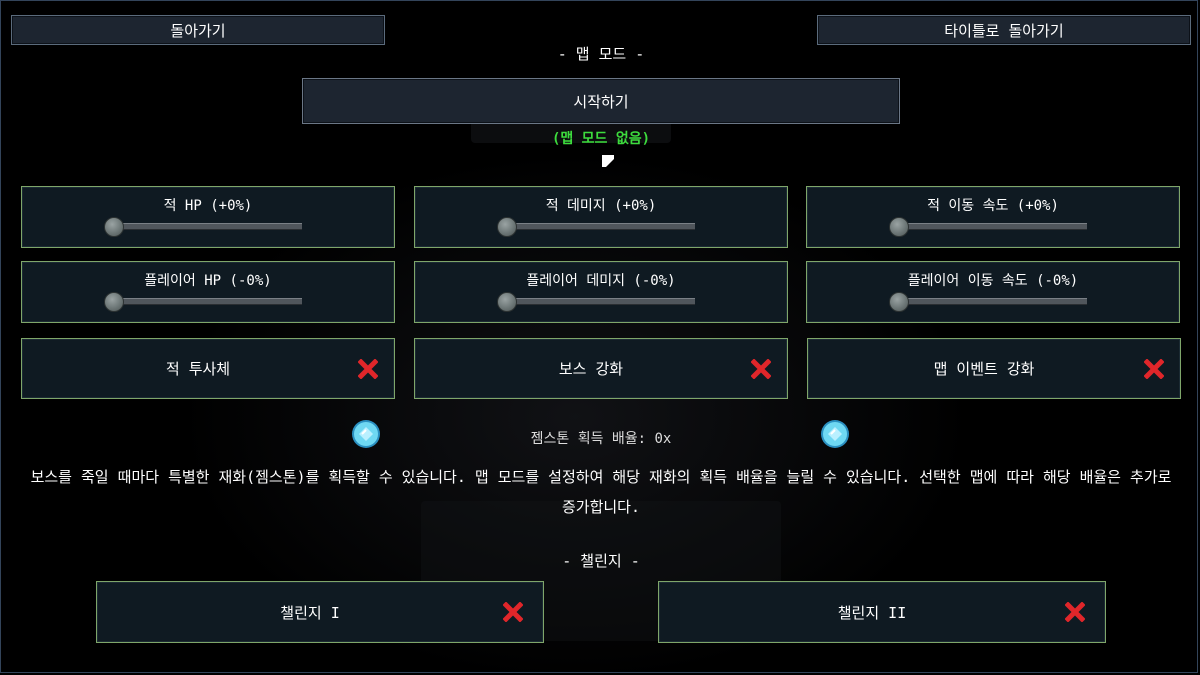  What do you see at coordinates (993, 281) in the screenshot?
I see `slider-label: 플레이어 이동 속도 (-0%)` at bounding box center [993, 281].